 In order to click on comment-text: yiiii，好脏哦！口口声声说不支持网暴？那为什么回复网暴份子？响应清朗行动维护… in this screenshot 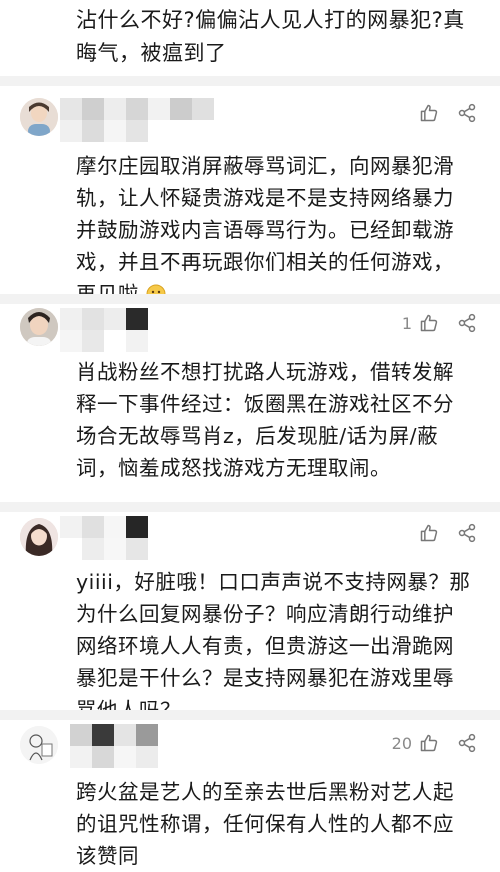, I will do `click(273, 646)`.